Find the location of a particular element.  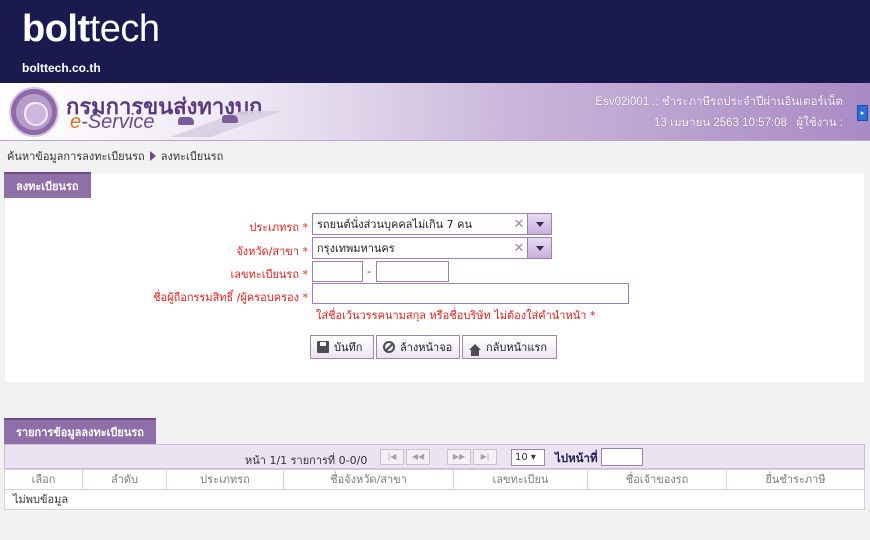

clear-button-label: ล้างหน้าจอ is located at coordinates (426, 347).